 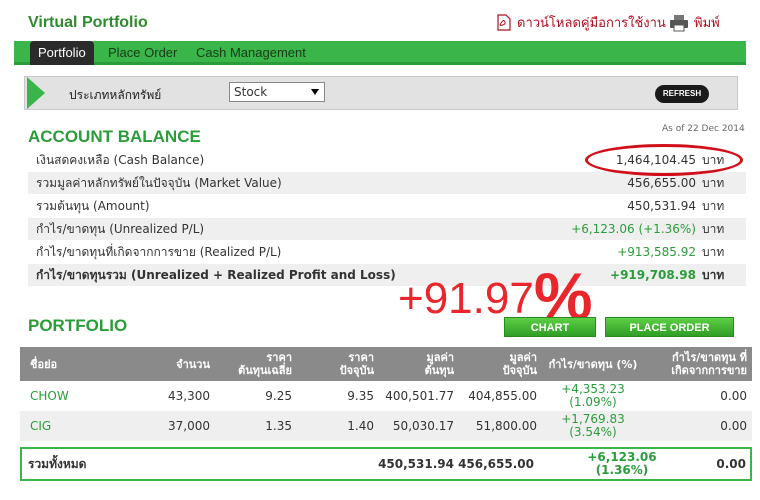 What do you see at coordinates (338, 364) in the screenshot?
I see `col-header-price: ราคา ปัจจุบัน` at bounding box center [338, 364].